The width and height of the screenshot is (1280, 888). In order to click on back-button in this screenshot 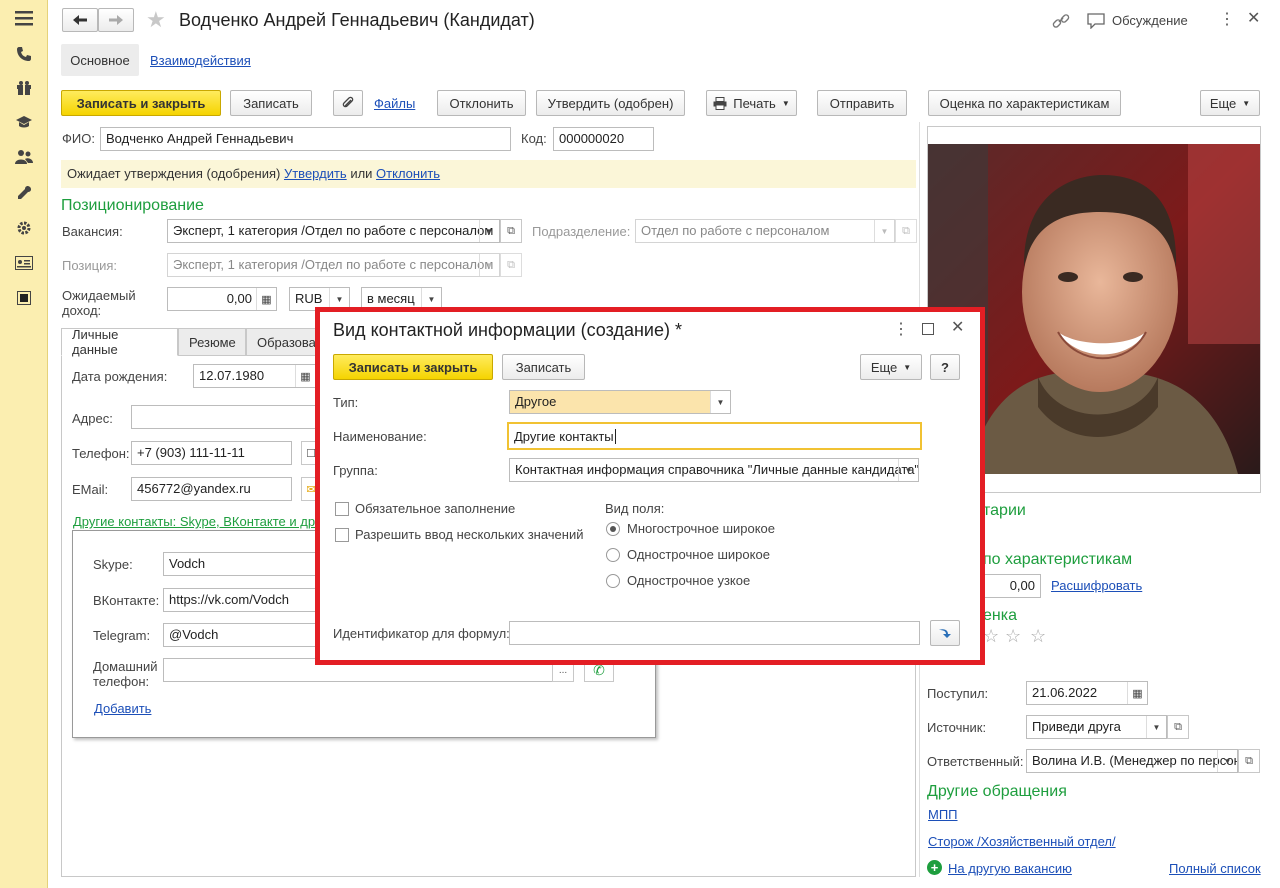, I will do `click(80, 20)`.